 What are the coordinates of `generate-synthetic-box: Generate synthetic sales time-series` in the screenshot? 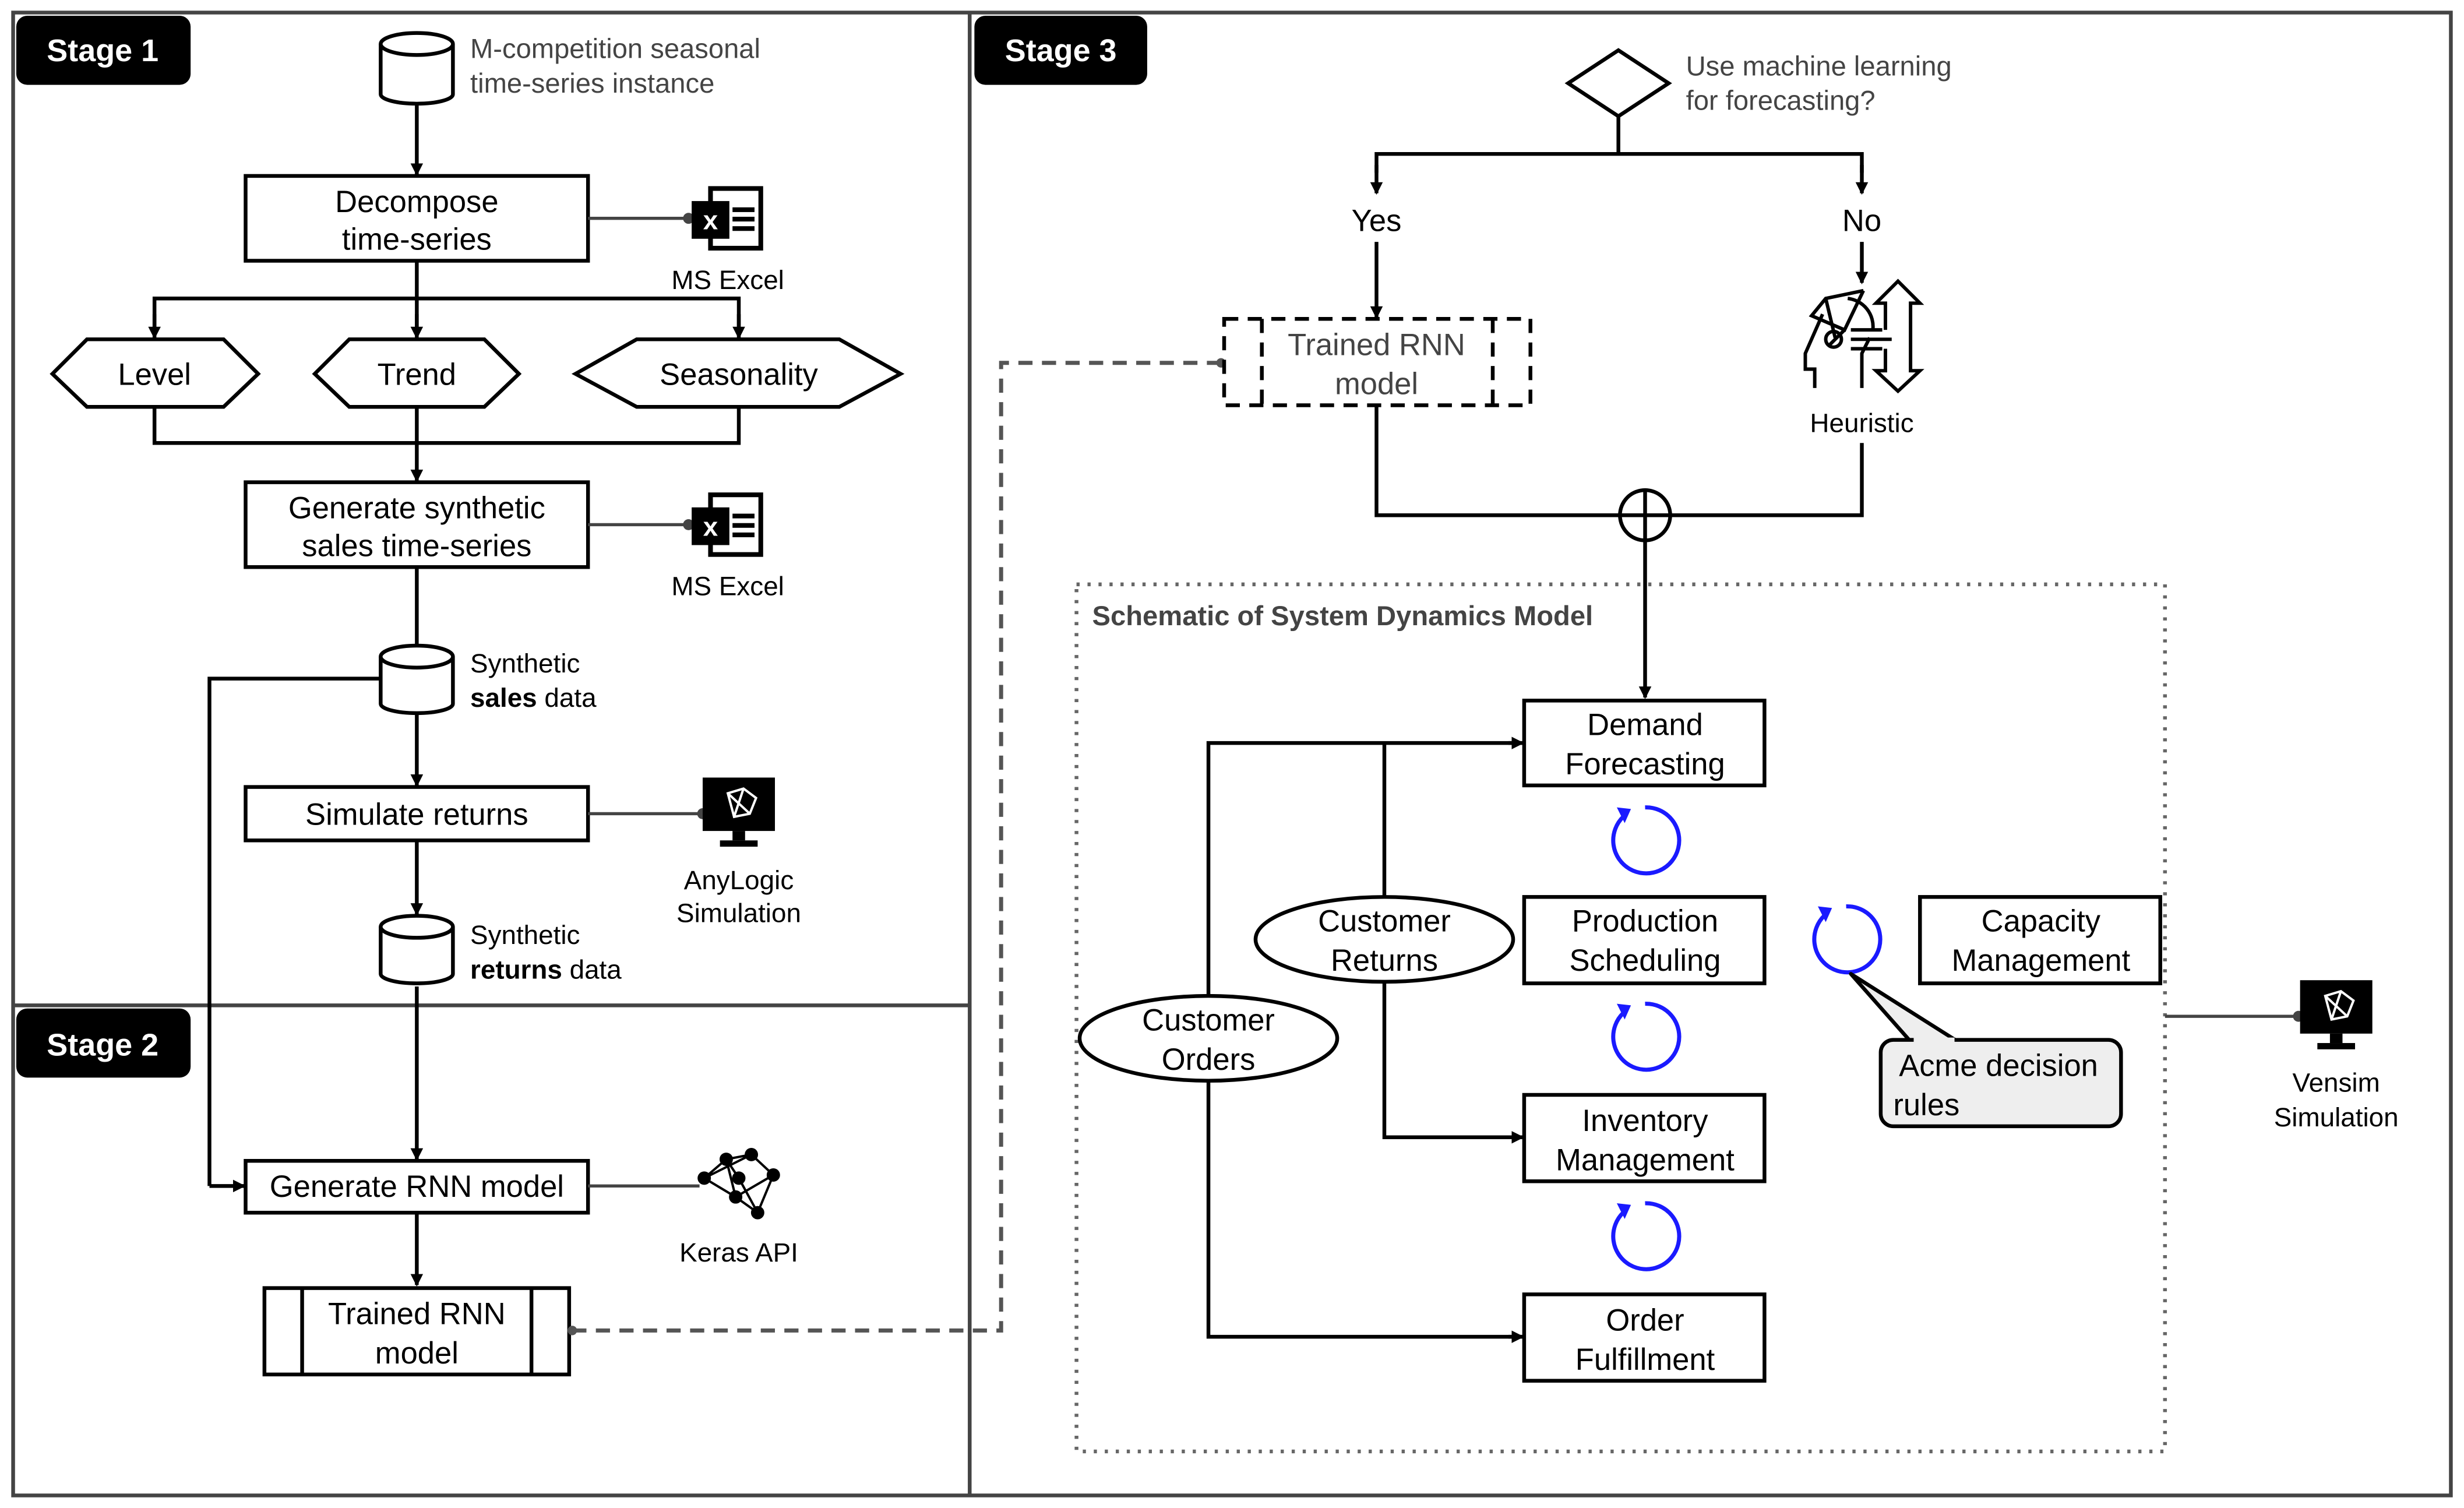 It's located at (417, 524).